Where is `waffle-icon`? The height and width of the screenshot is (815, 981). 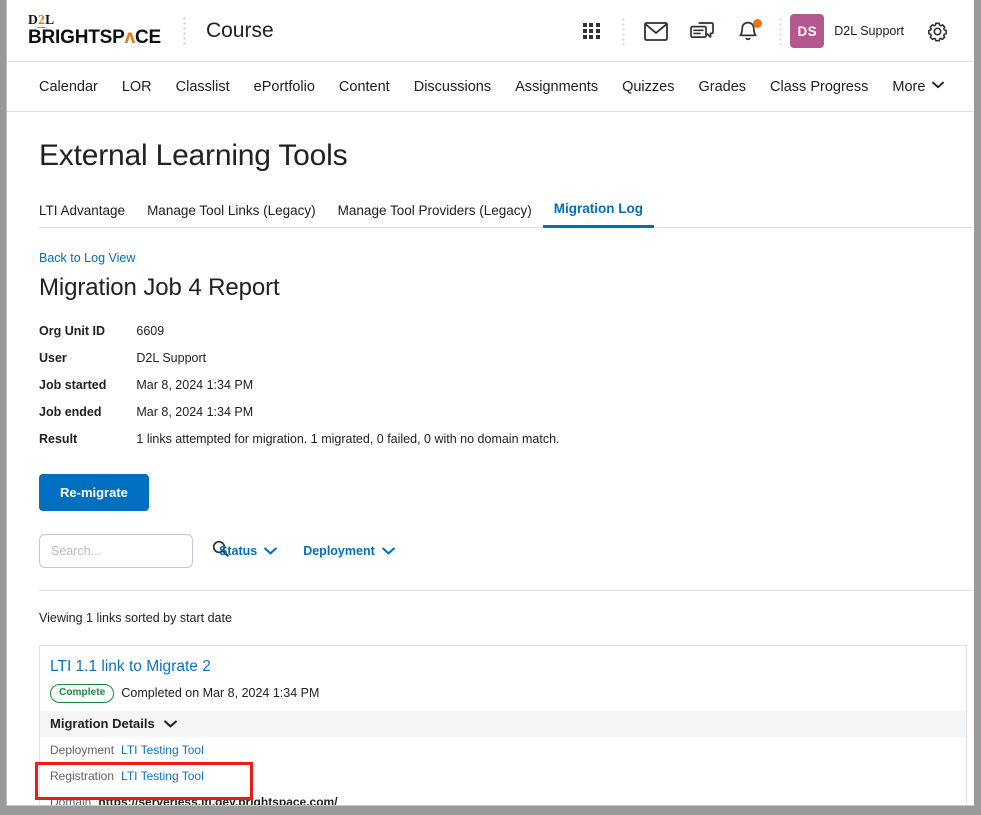
waffle-icon is located at coordinates (591, 31).